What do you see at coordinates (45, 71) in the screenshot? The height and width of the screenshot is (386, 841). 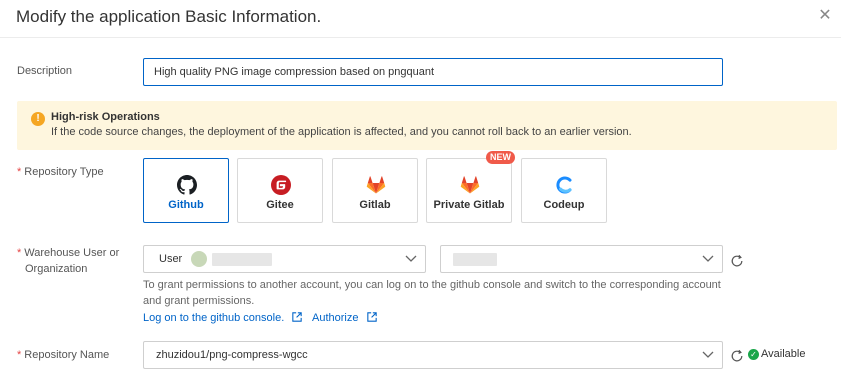 I see `description-label: Description` at bounding box center [45, 71].